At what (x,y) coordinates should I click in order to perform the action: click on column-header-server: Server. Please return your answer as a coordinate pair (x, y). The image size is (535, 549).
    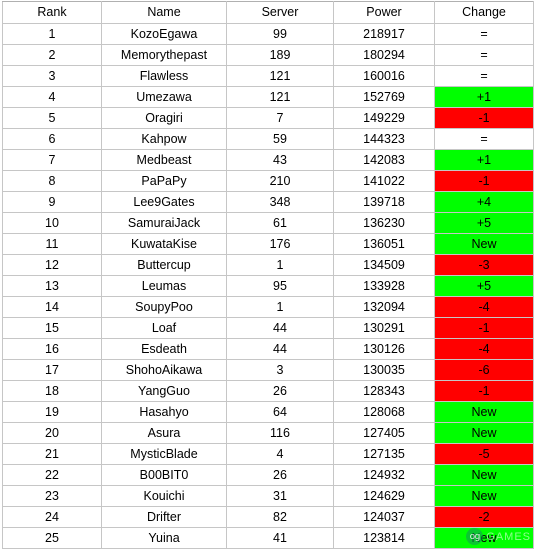
    Looking at the image, I should click on (280, 13).